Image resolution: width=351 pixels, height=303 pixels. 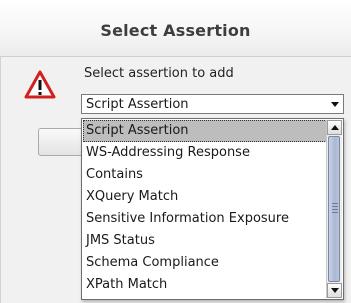 I want to click on dialog-button-partial, so click(x=60, y=142).